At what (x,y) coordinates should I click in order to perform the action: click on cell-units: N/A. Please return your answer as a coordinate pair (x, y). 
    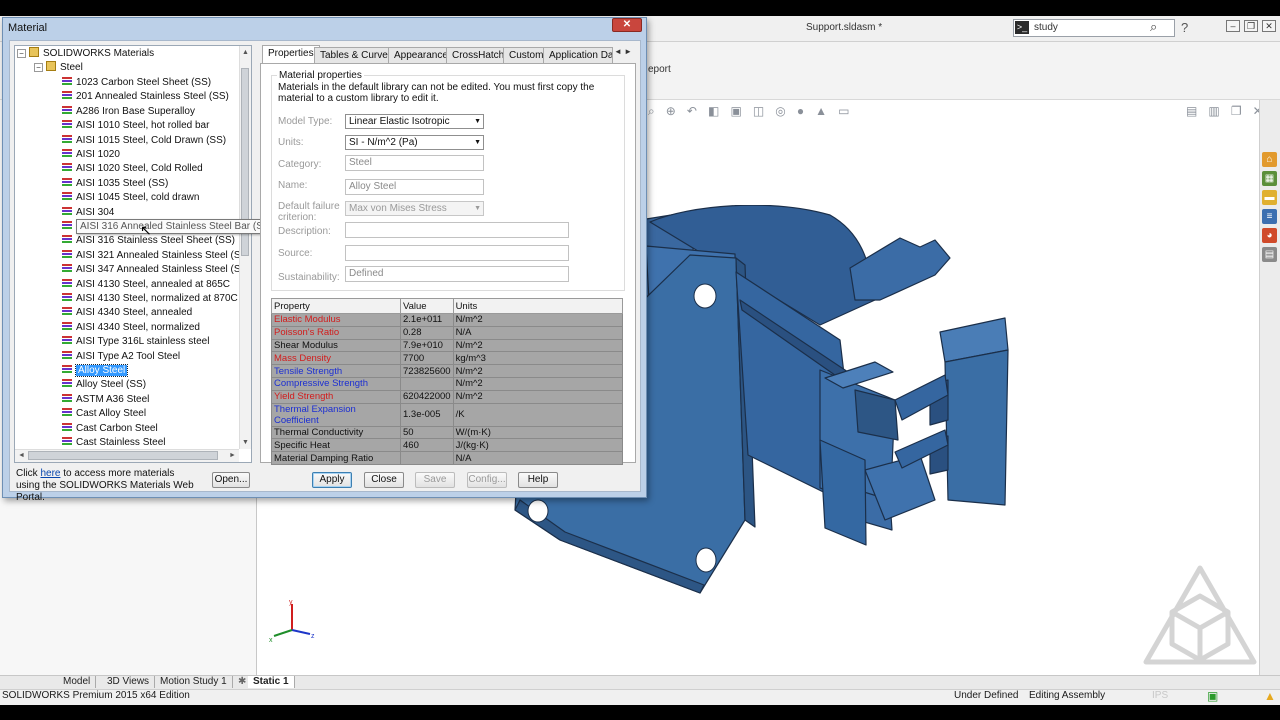
    Looking at the image, I should click on (538, 332).